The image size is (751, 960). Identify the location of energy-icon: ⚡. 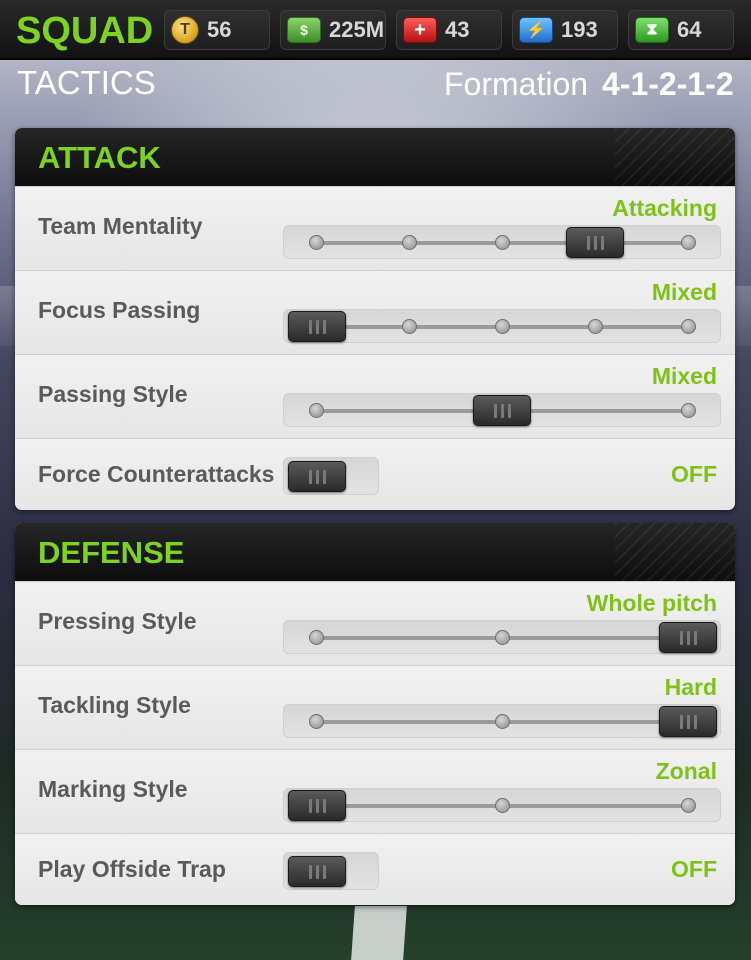
(536, 30).